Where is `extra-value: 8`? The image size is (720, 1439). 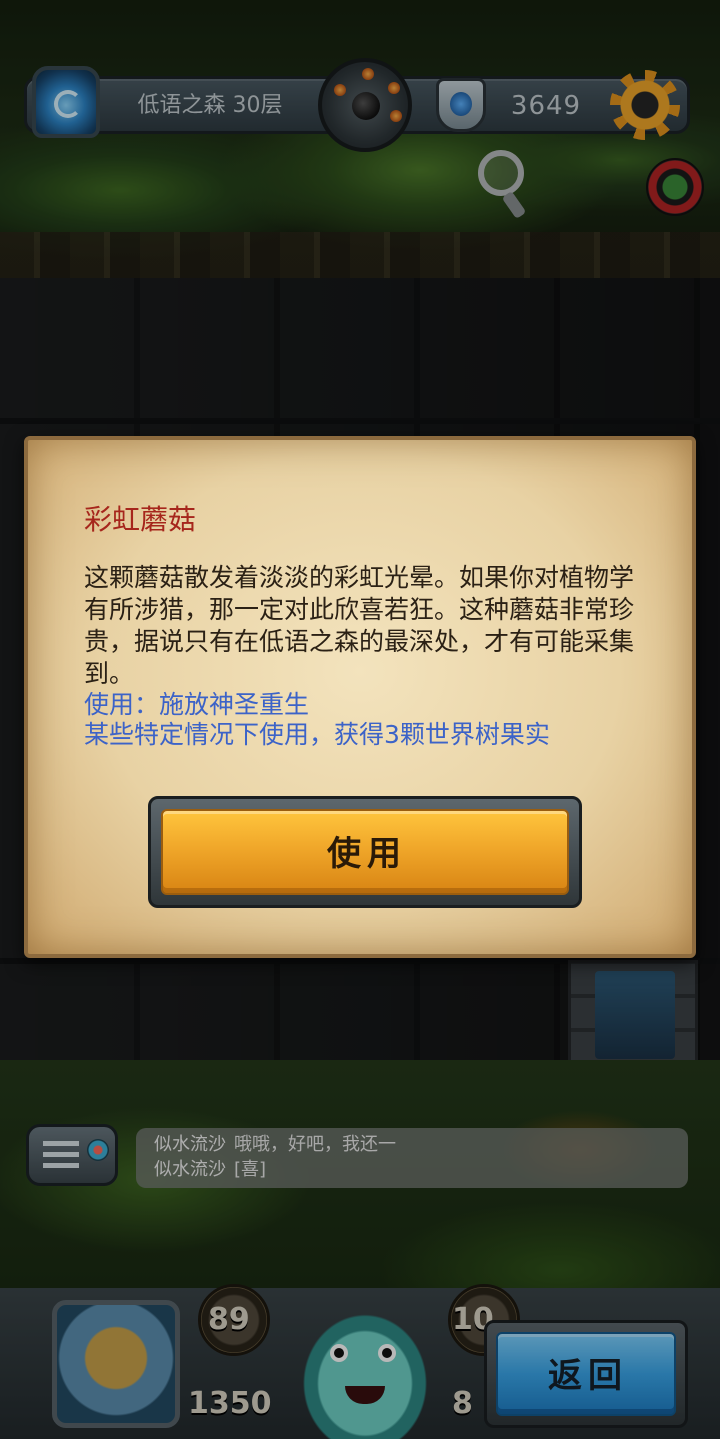 extra-value: 8 is located at coordinates (462, 1403).